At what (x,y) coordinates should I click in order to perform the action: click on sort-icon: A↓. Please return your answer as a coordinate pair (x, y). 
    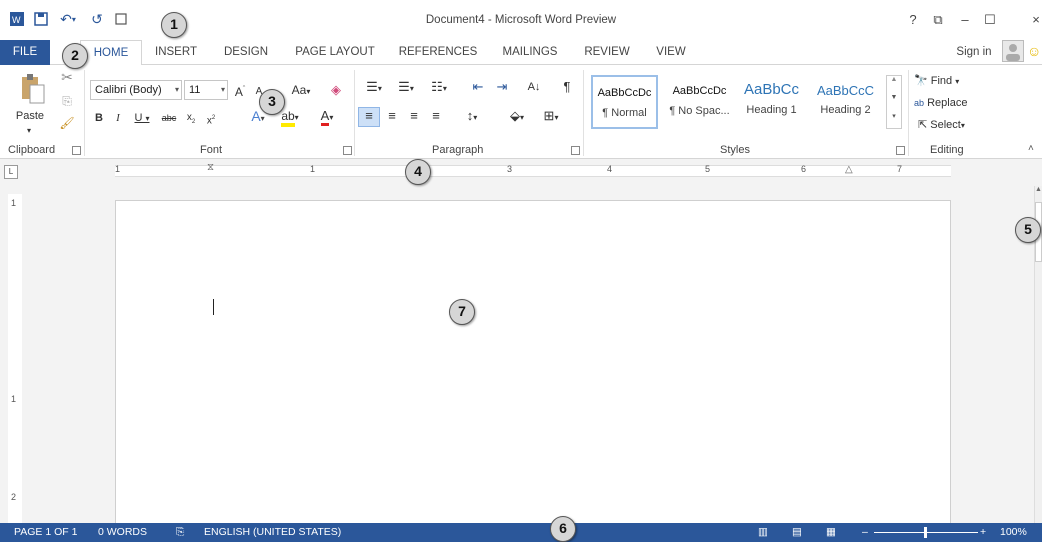
    Looking at the image, I should click on (534, 87).